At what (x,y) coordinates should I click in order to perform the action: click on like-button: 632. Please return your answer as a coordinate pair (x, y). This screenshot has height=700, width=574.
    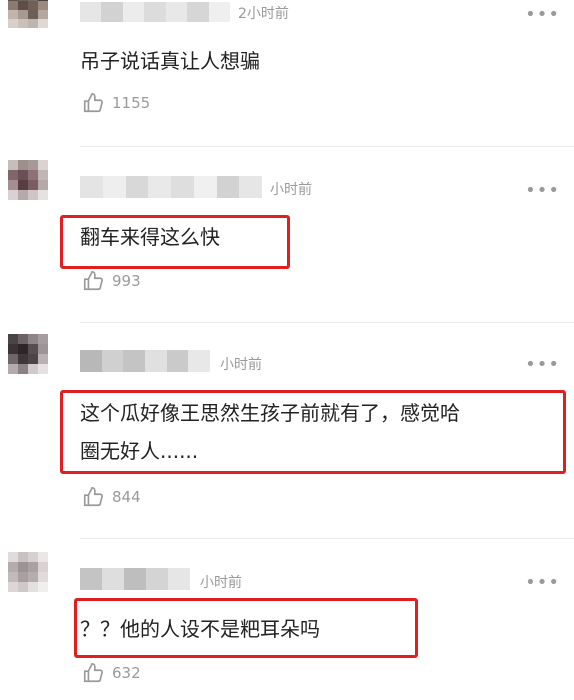
    Looking at the image, I should click on (111, 673).